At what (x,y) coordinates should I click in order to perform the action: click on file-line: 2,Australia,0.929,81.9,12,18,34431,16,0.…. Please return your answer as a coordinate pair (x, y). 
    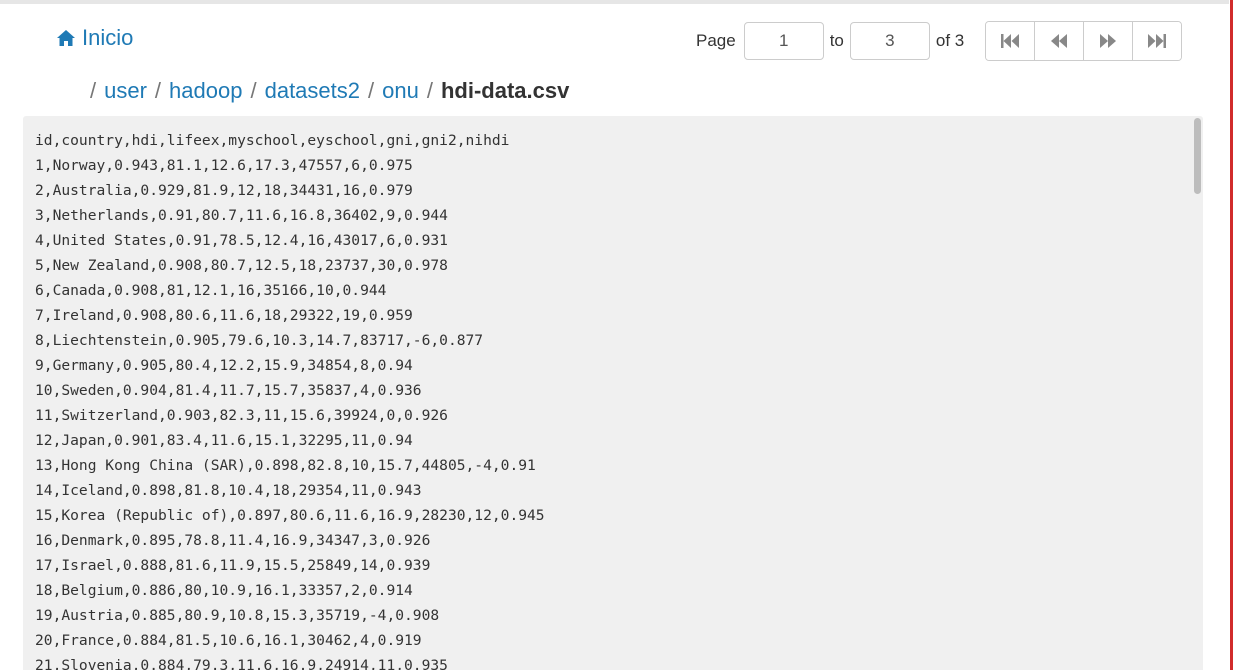
    Looking at the image, I should click on (224, 190).